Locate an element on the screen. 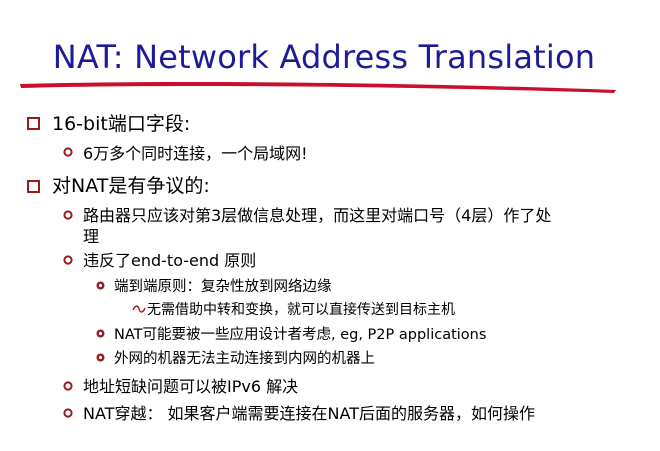  bullet-text: 对NAT是有争议的: is located at coordinates (131, 186).